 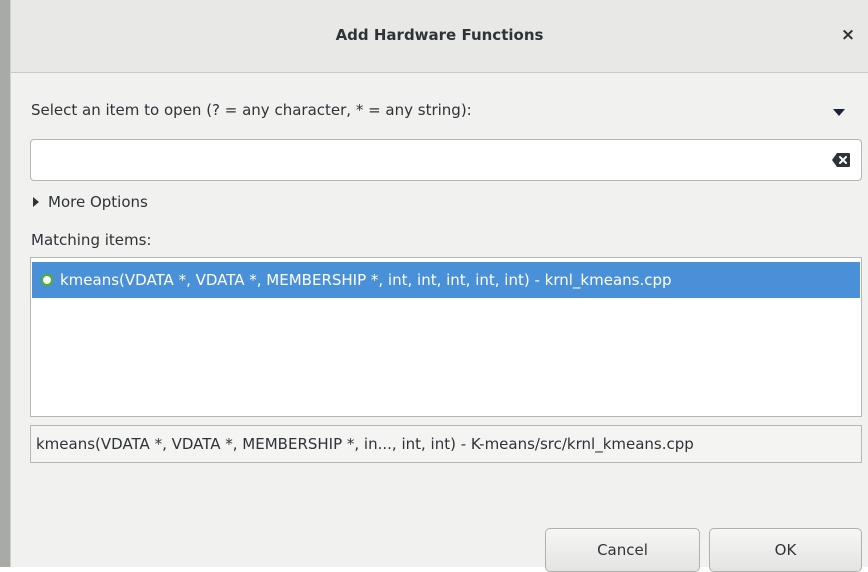 I want to click on matching-items-label: Matching items:, so click(x=91, y=240).